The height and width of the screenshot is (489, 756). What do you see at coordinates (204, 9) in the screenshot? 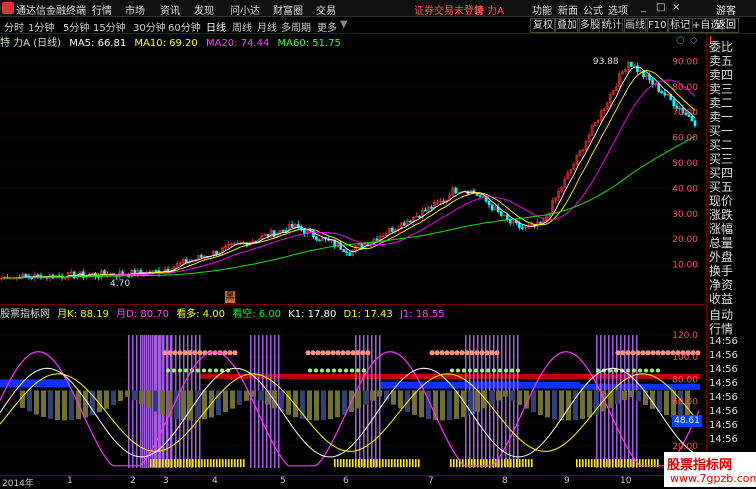
I see `menu-discover: 发现` at bounding box center [204, 9].